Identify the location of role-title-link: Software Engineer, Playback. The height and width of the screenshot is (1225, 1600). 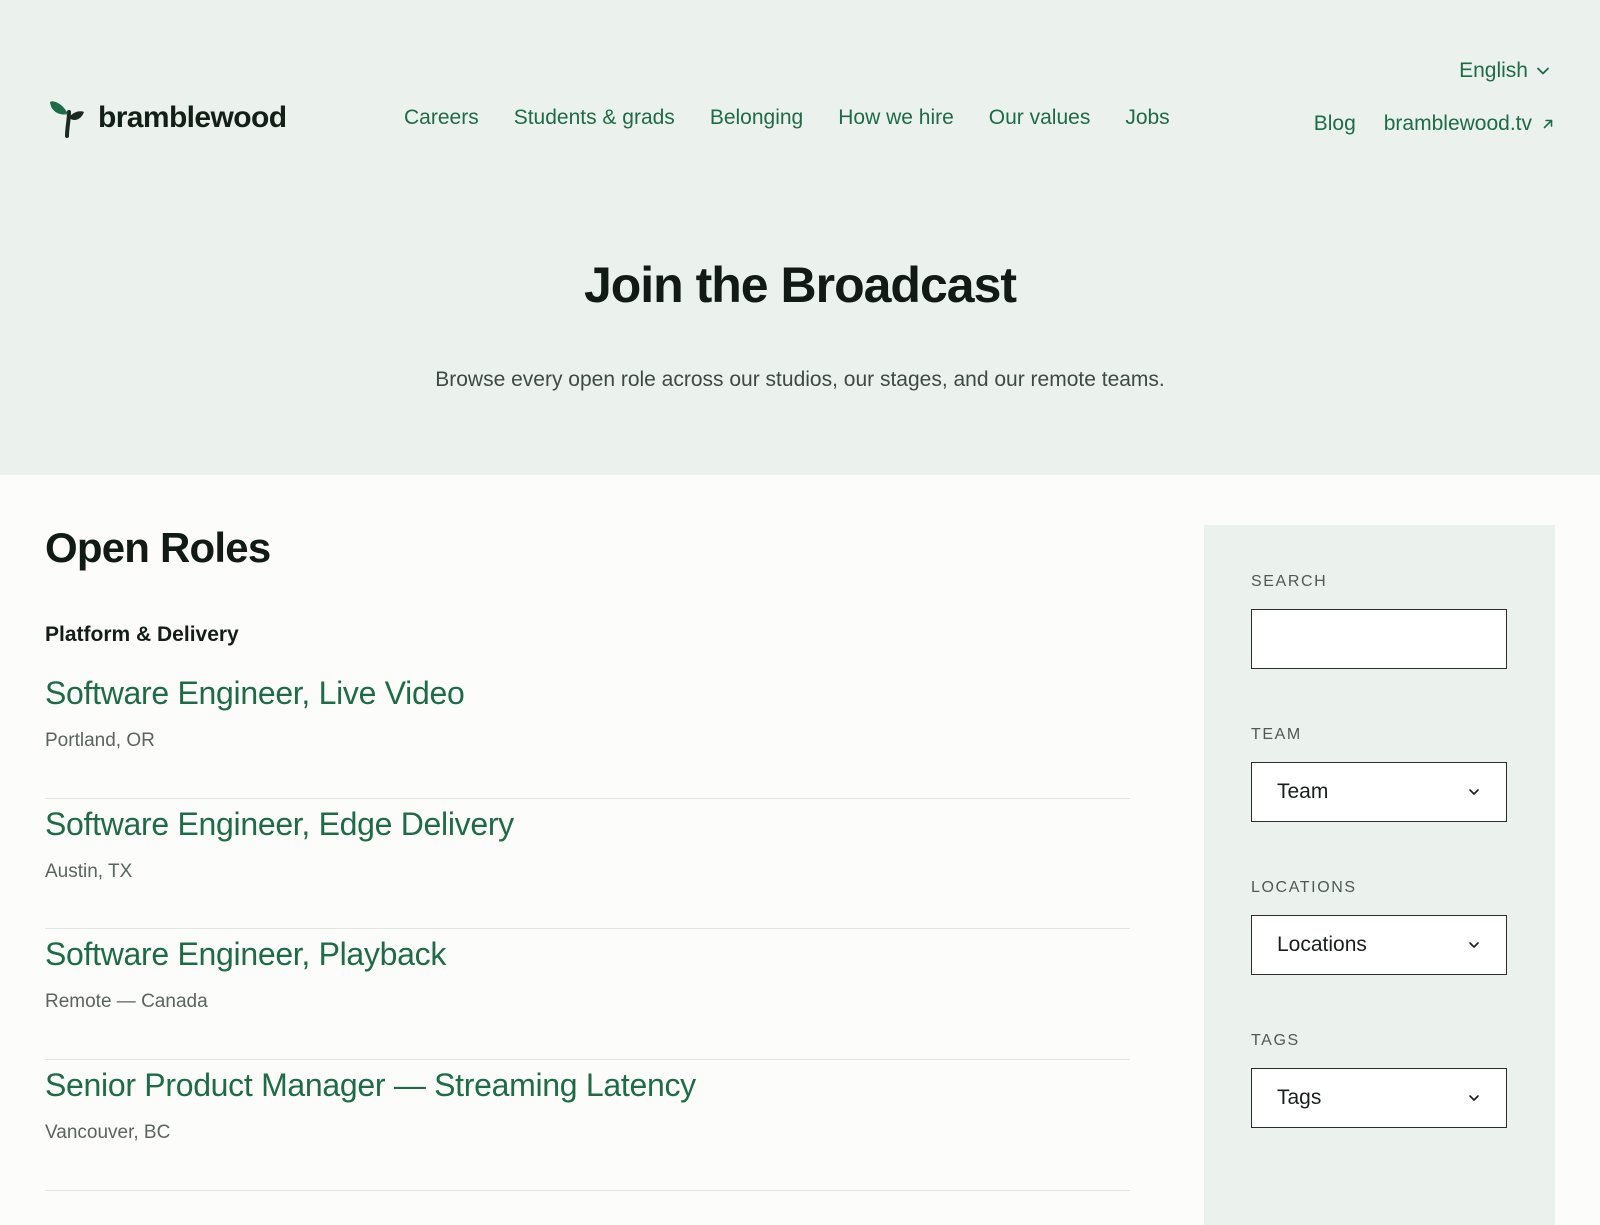
(245, 954).